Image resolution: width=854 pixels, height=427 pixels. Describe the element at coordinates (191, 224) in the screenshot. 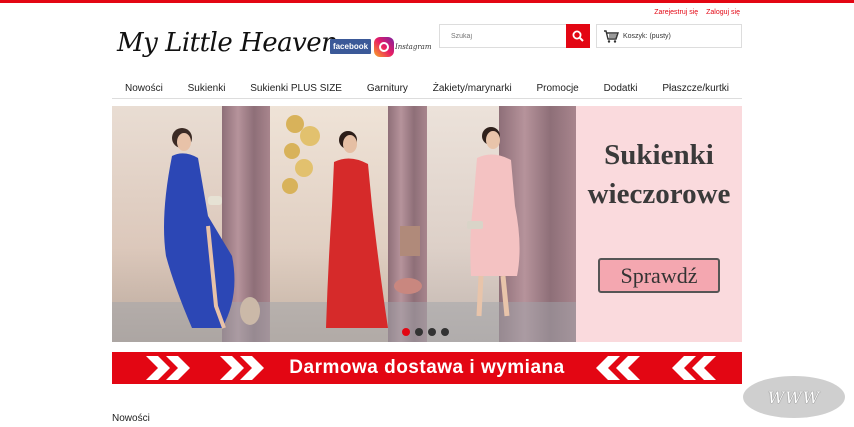

I see `slide-photo-blue-dress` at that location.